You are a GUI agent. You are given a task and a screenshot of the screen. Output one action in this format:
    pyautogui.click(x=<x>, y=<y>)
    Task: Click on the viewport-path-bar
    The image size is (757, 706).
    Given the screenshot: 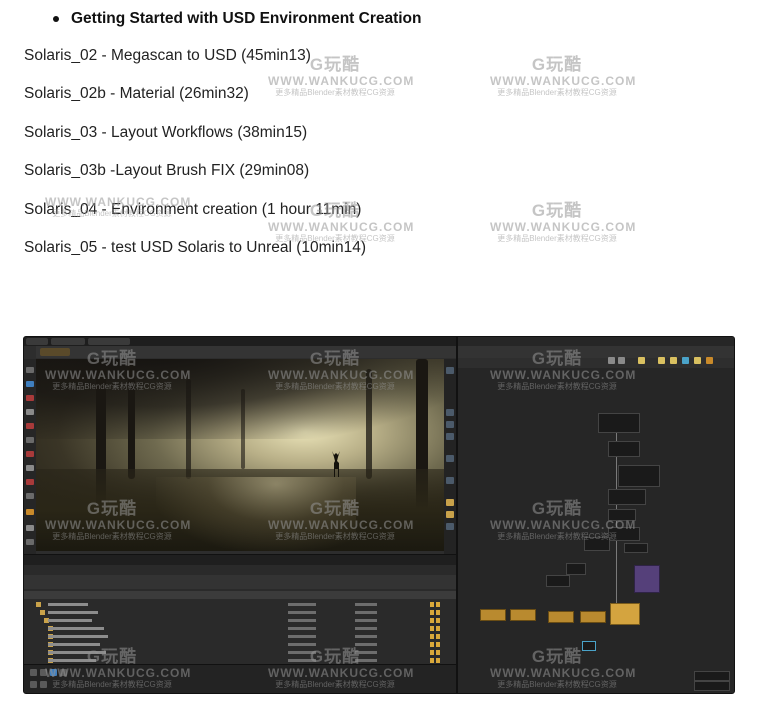 What is the action you would take?
    pyautogui.click(x=246, y=352)
    